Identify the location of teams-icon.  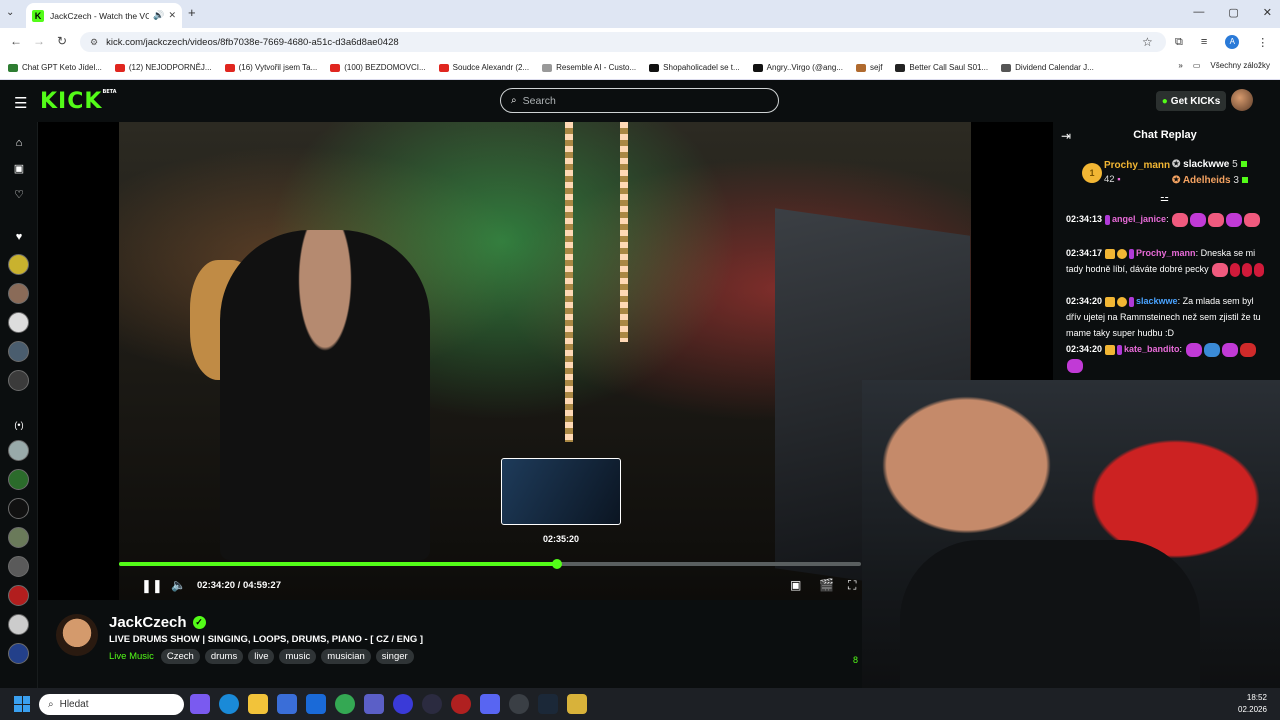
(374, 704).